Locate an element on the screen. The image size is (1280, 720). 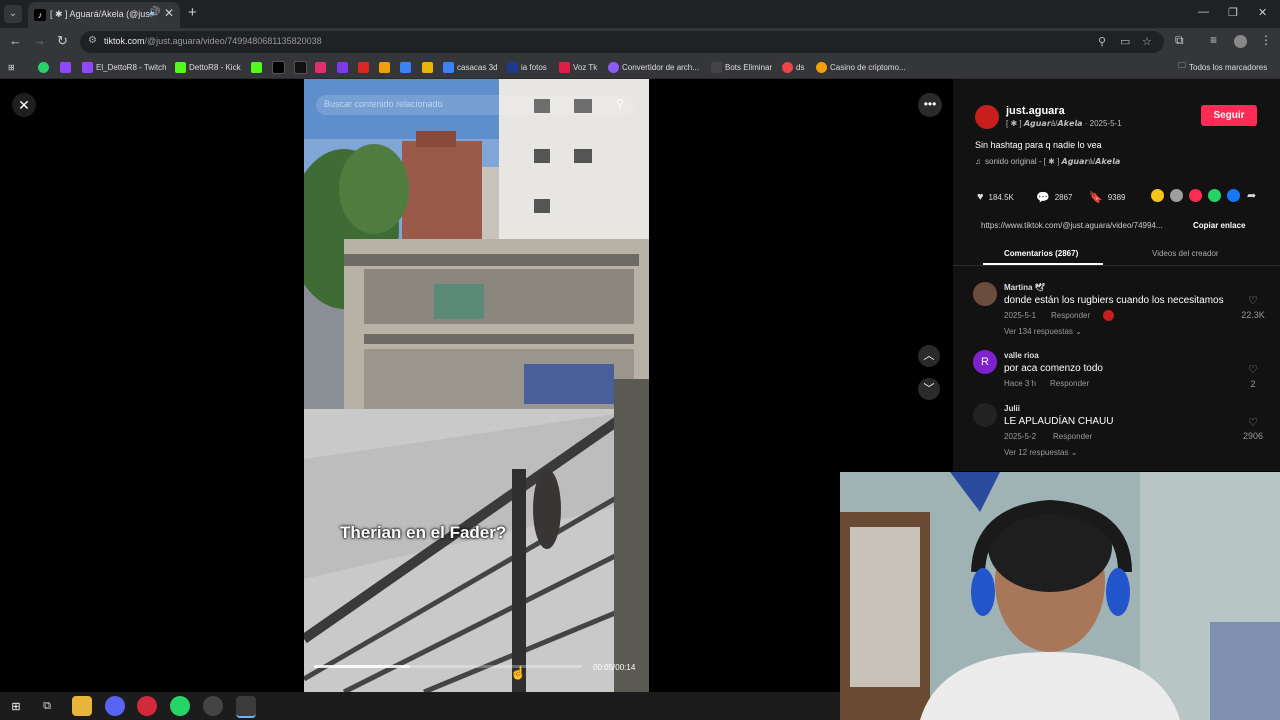
whatsapp-share-icon is located at coordinates (1214, 195).